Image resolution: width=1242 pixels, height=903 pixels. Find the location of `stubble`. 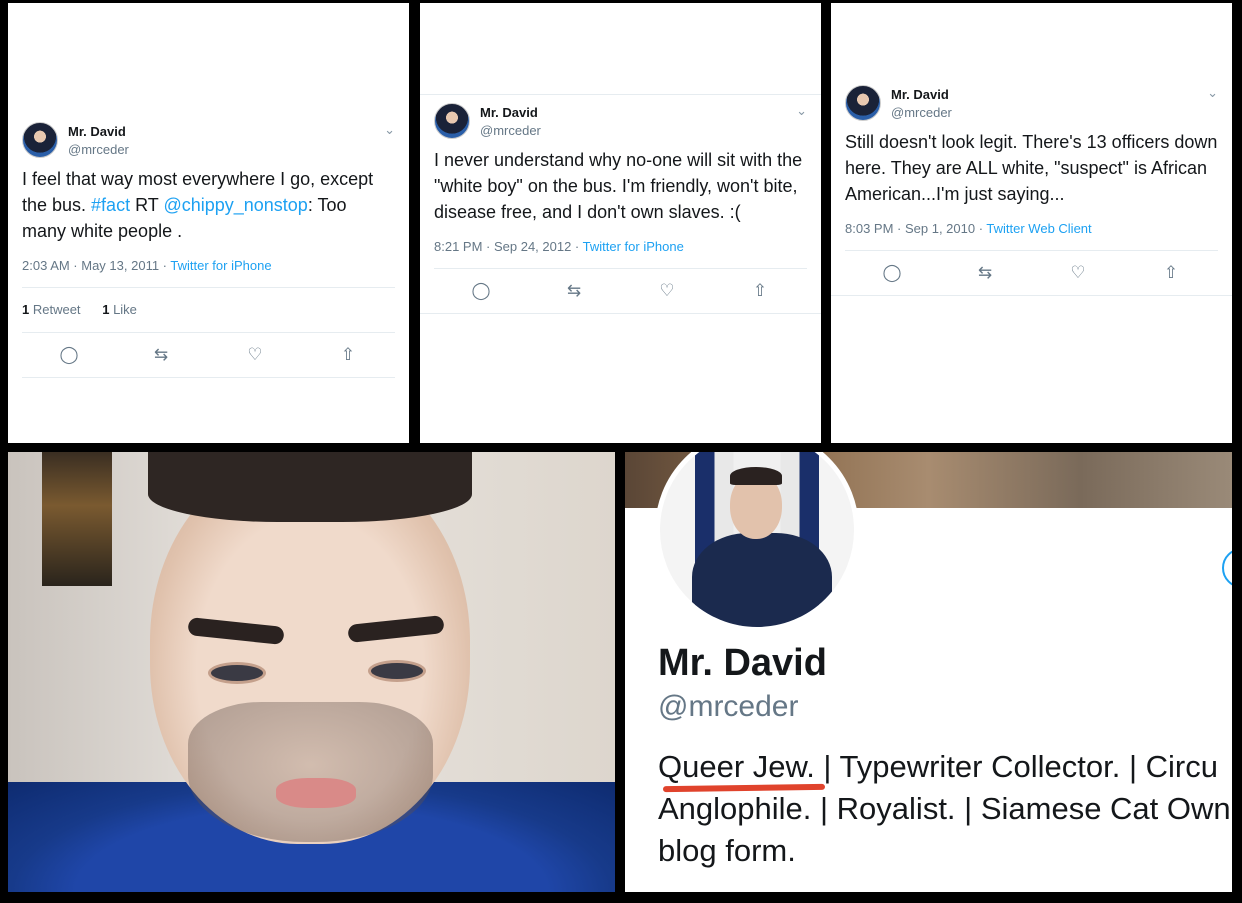

stubble is located at coordinates (310, 772).